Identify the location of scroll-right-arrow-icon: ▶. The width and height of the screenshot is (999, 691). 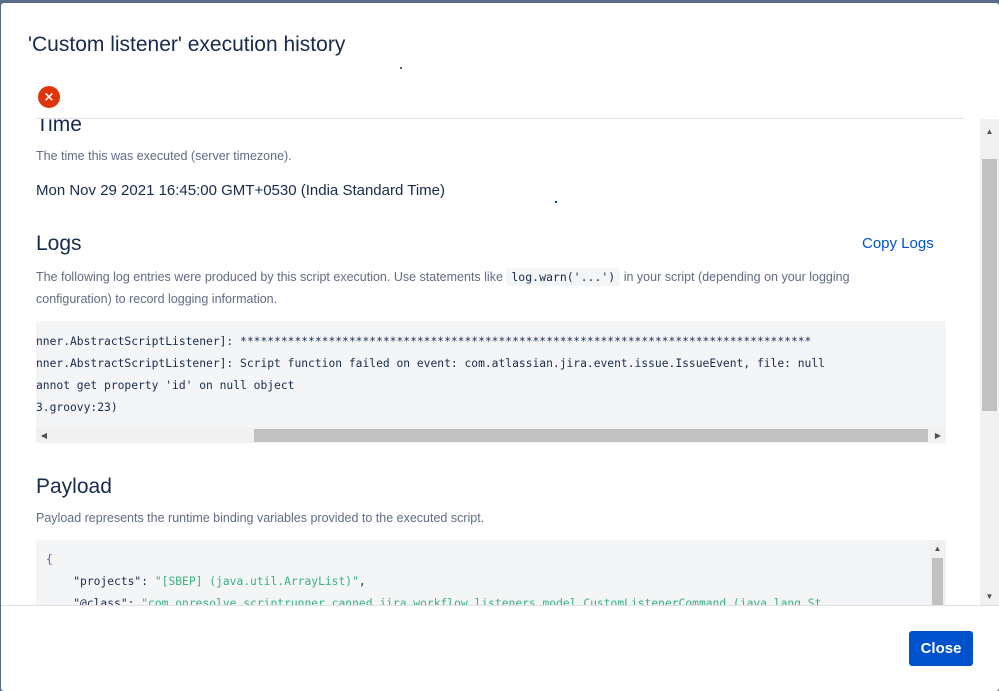
(938, 435).